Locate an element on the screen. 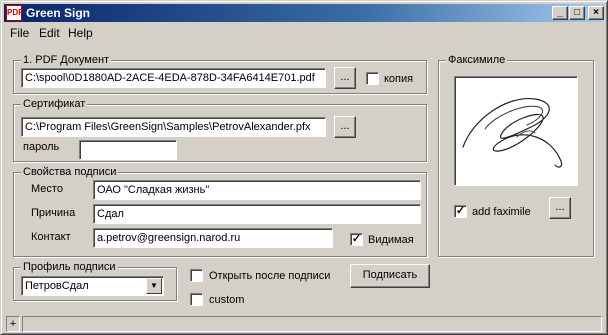 This screenshot has width=608, height=335. menu-bar: File Edit Help is located at coordinates (304, 32).